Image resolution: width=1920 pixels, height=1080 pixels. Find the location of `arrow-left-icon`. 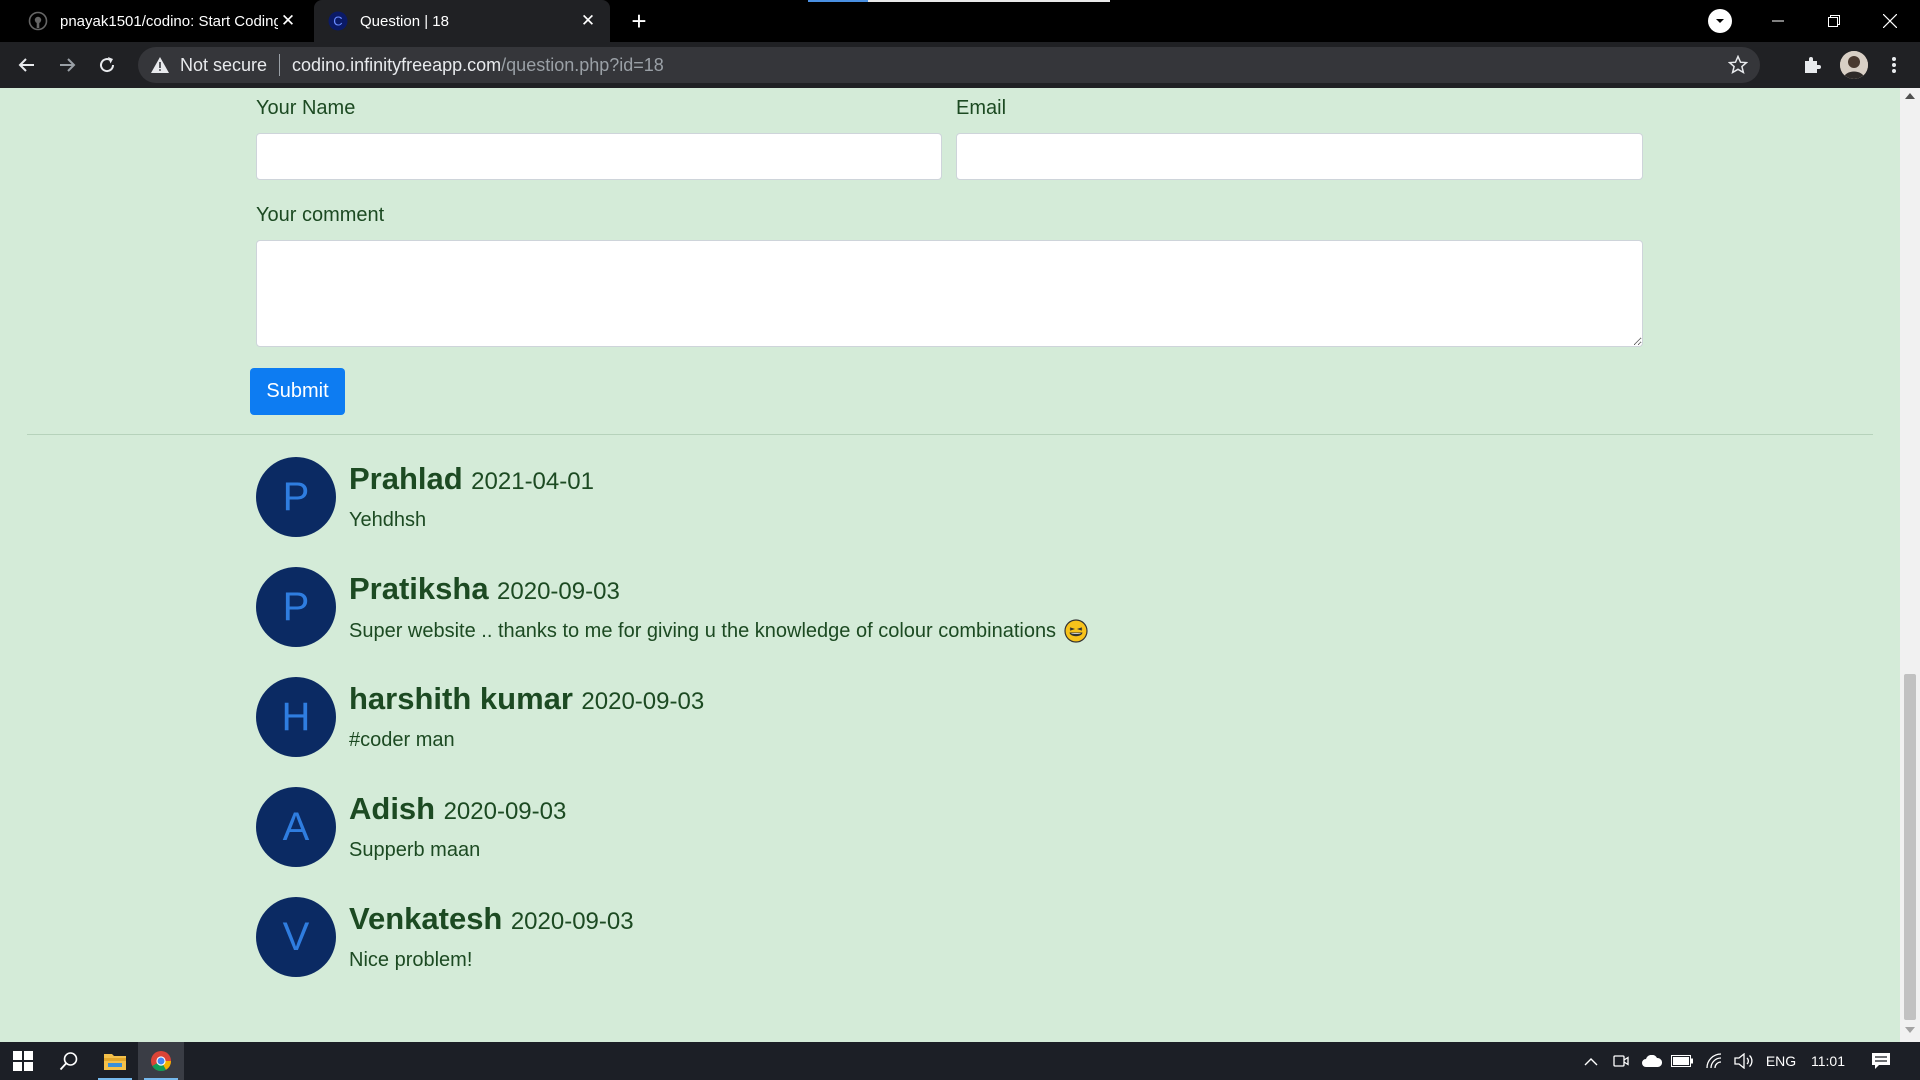

arrow-left-icon is located at coordinates (26, 65).